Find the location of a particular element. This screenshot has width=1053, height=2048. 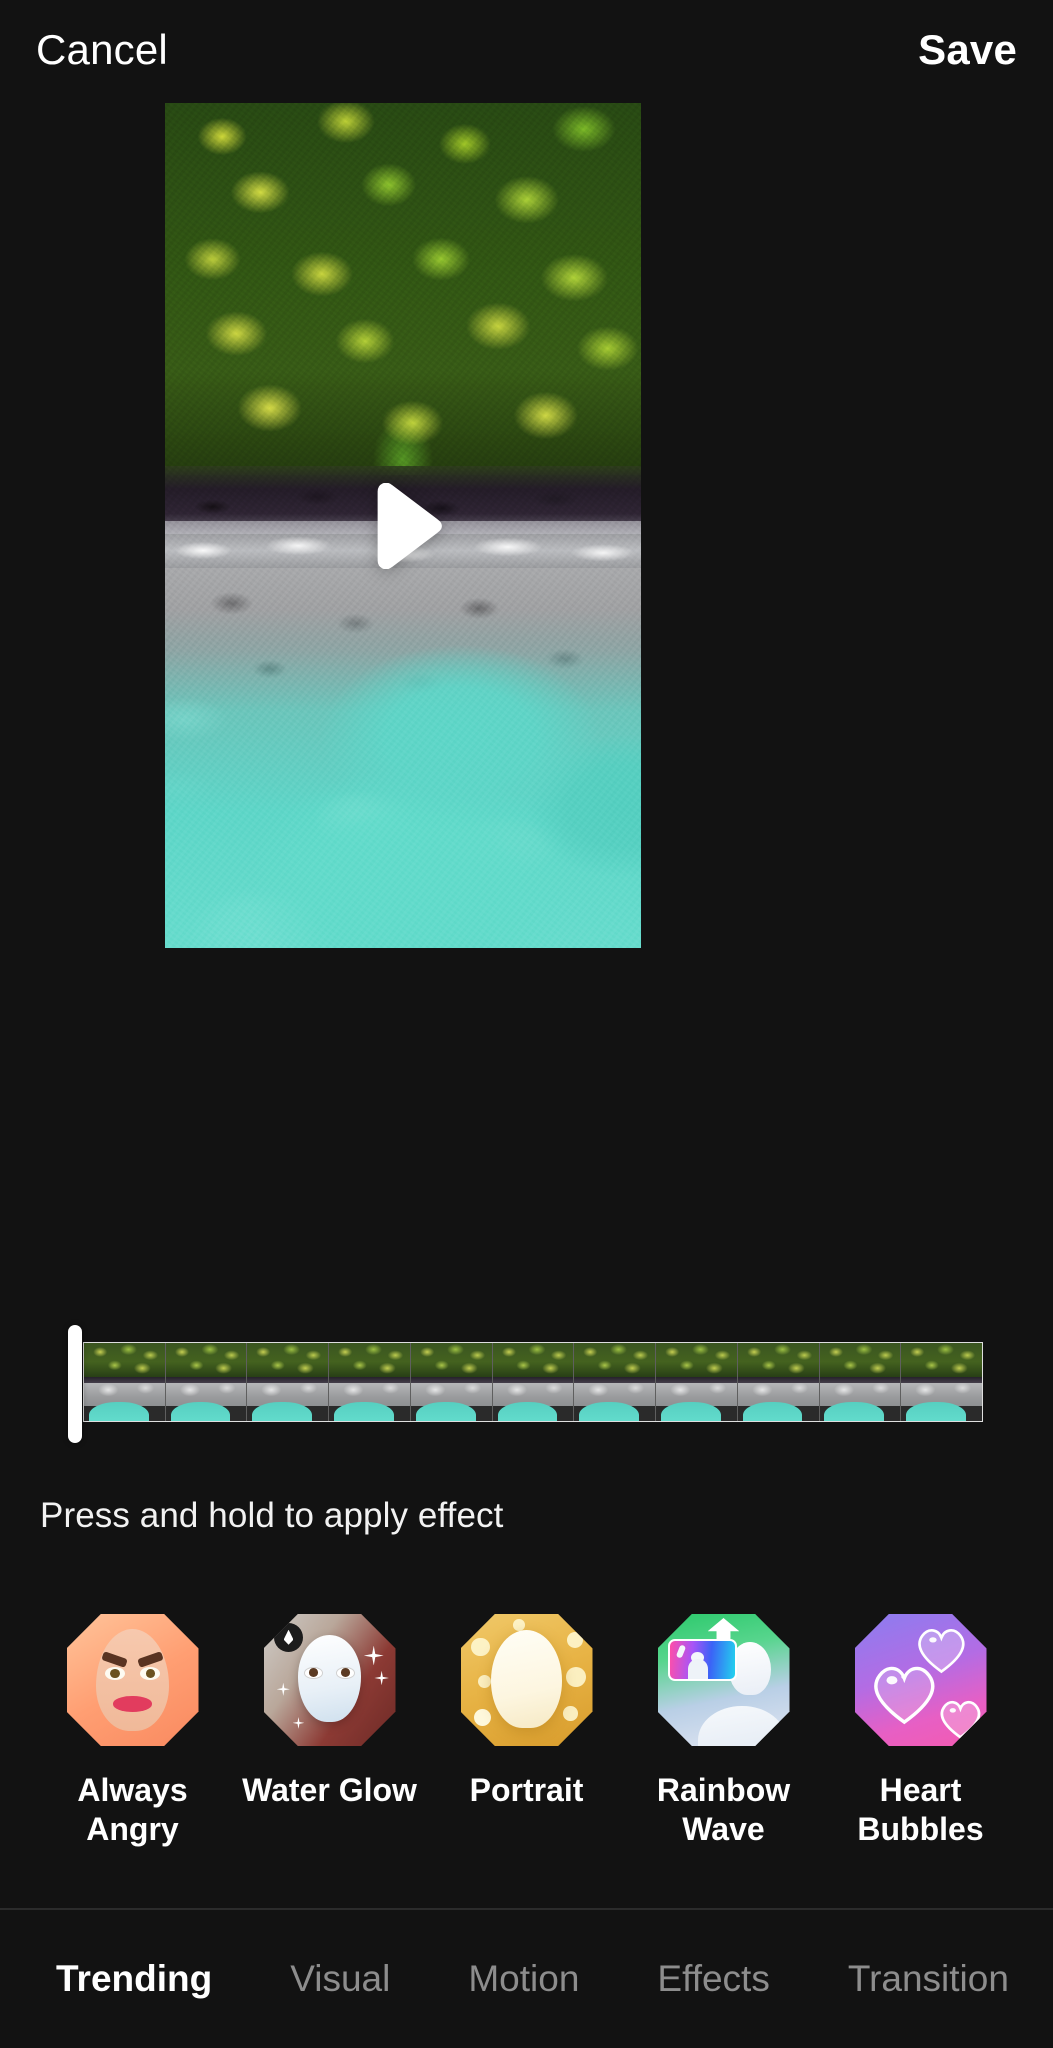

tab-transition: Transition is located at coordinates (928, 1979).